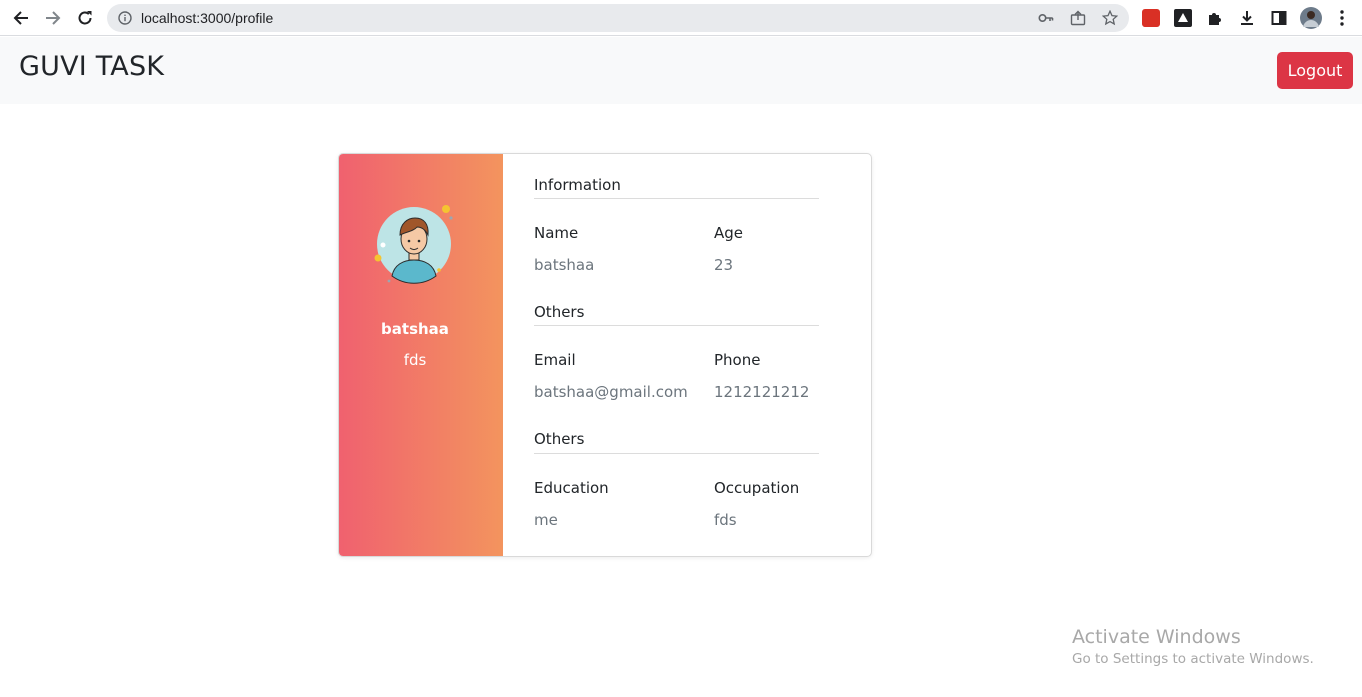 The height and width of the screenshot is (697, 1362). What do you see at coordinates (724, 265) in the screenshot?
I see `field-value-age: 23` at bounding box center [724, 265].